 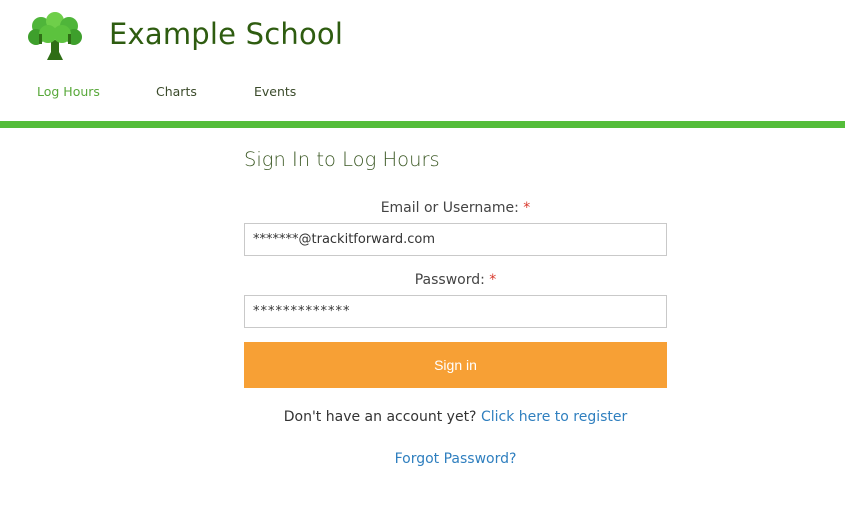 I want to click on email-label: Email or Username: *, so click(x=455, y=208).